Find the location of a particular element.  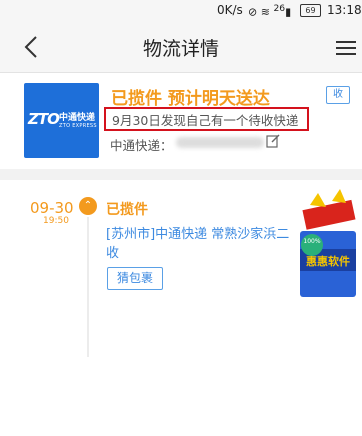

clock: 13:18 is located at coordinates (344, 10).